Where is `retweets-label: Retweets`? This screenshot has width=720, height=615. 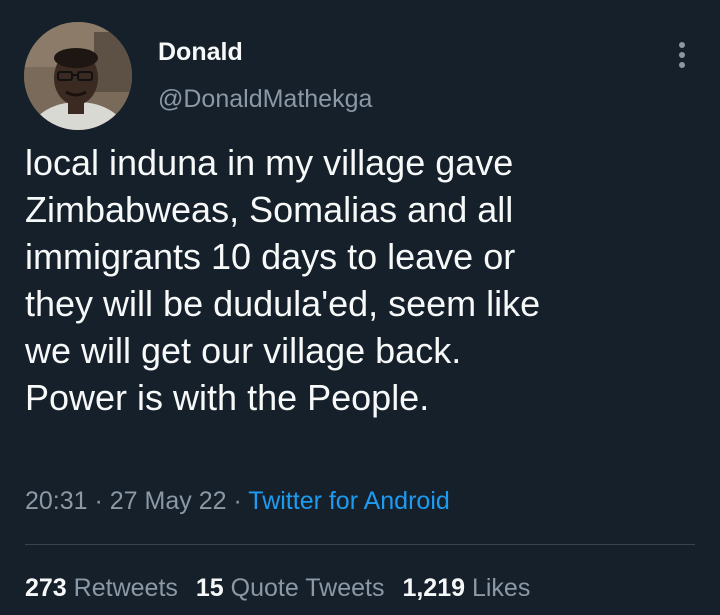 retweets-label: Retweets is located at coordinates (125, 588).